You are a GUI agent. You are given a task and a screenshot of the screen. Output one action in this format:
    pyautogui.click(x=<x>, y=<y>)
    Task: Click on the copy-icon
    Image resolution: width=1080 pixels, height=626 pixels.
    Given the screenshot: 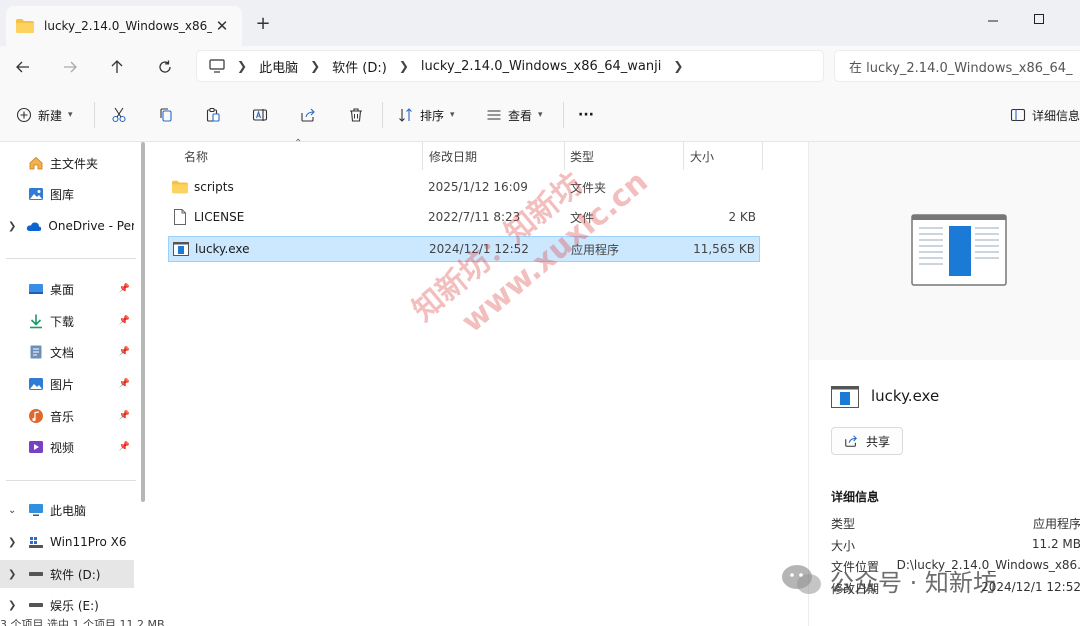 What is the action you would take?
    pyautogui.click(x=166, y=115)
    